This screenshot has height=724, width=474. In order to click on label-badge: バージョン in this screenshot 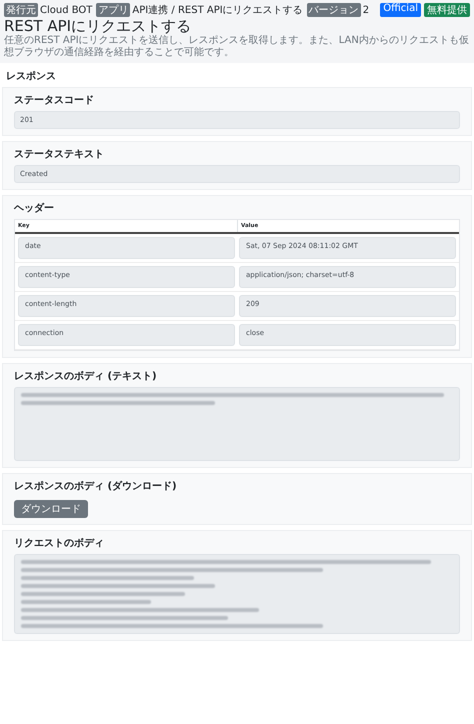, I will do `click(333, 10)`.